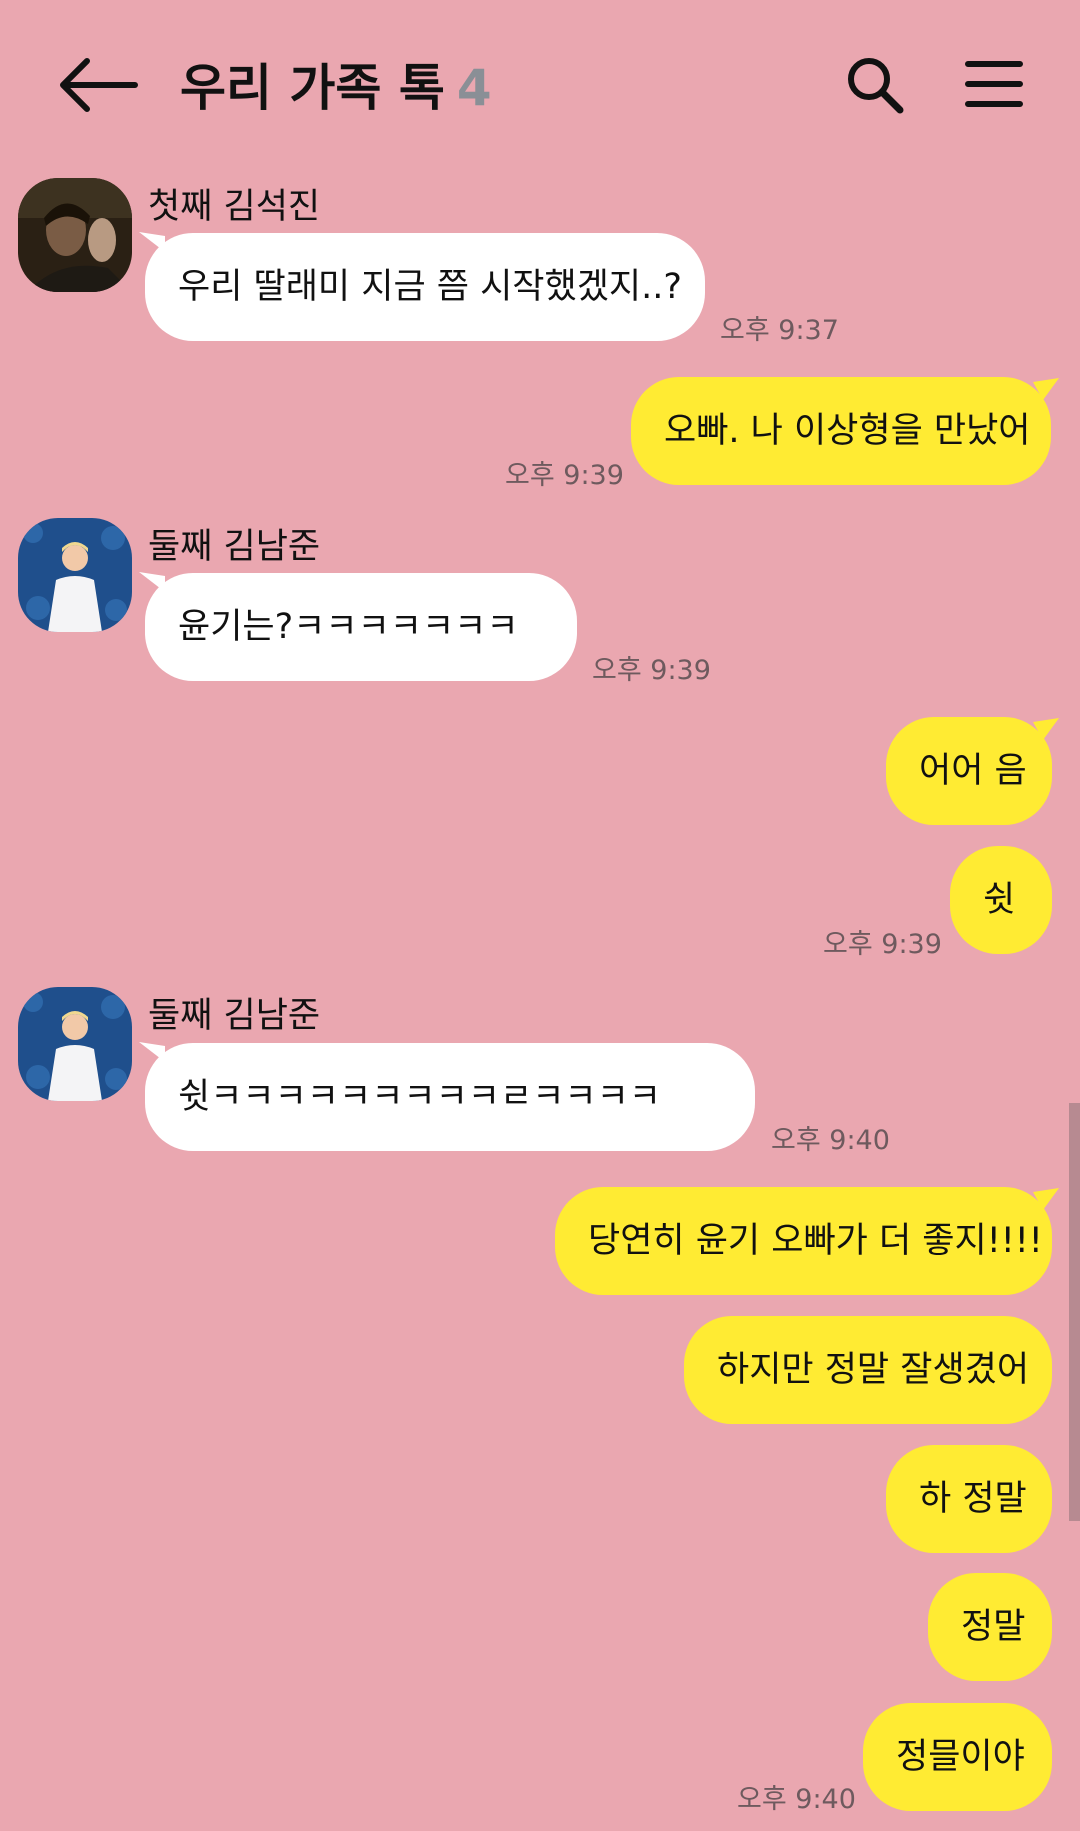  What do you see at coordinates (474, 88) in the screenshot?
I see `member-count: 4` at bounding box center [474, 88].